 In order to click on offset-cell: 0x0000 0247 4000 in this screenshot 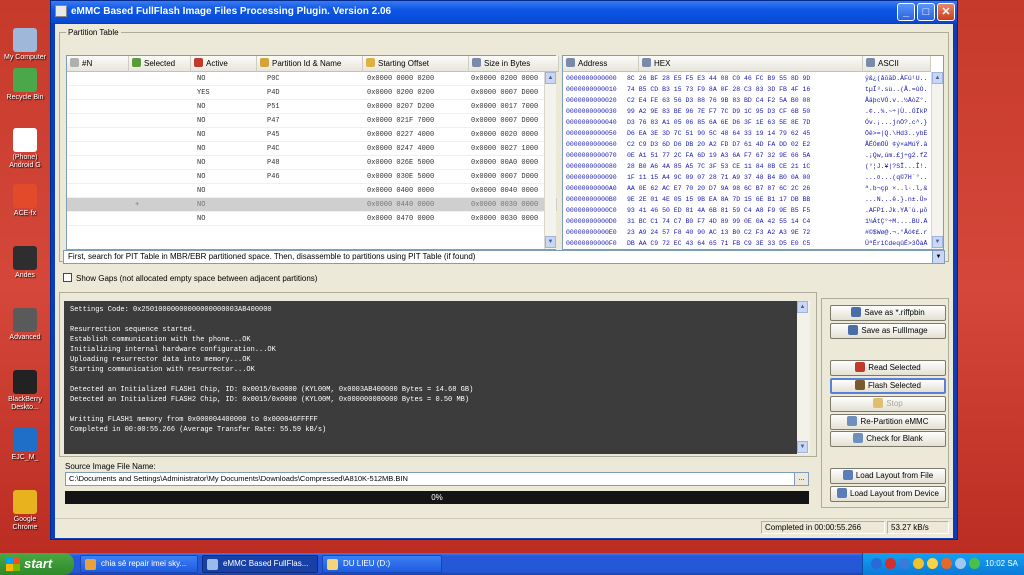, I will do `click(401, 149)`.